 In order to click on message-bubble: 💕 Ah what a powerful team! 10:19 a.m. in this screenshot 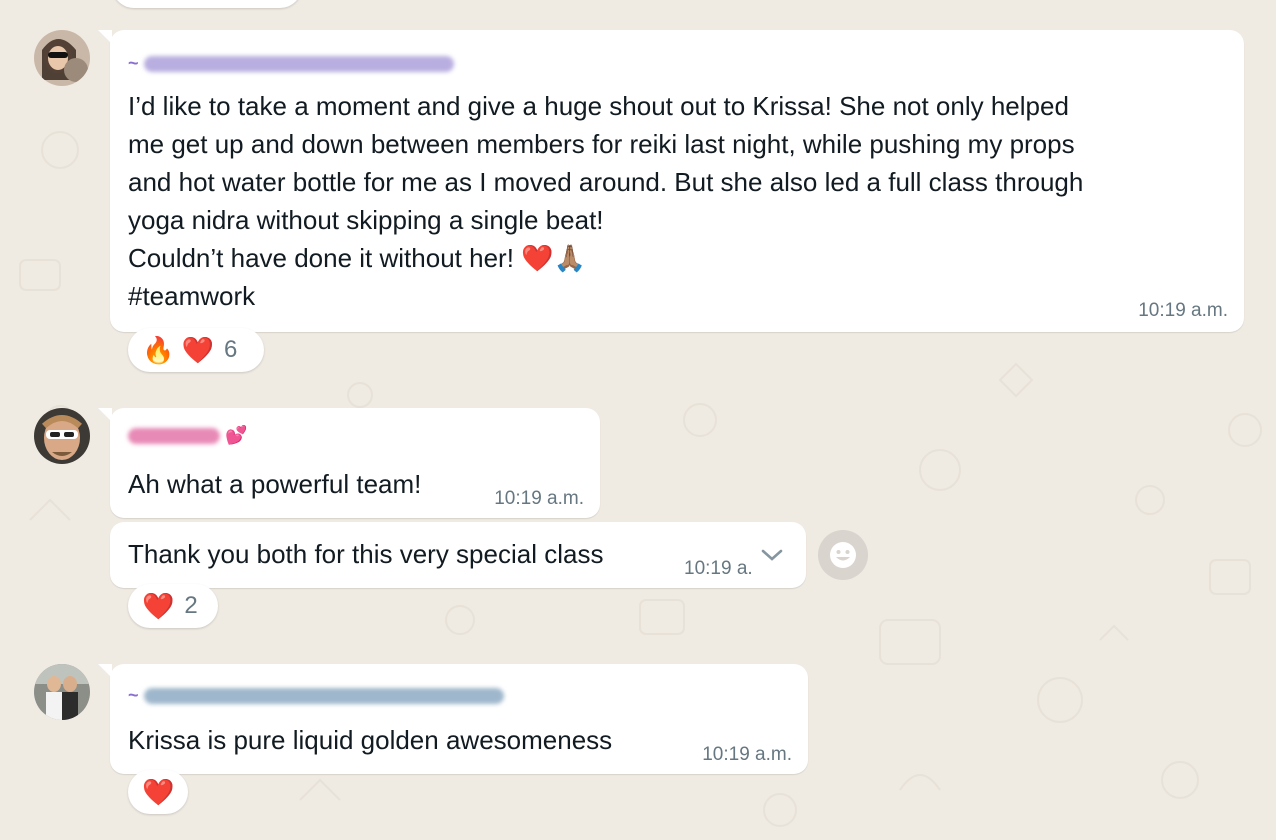, I will do `click(349, 463)`.